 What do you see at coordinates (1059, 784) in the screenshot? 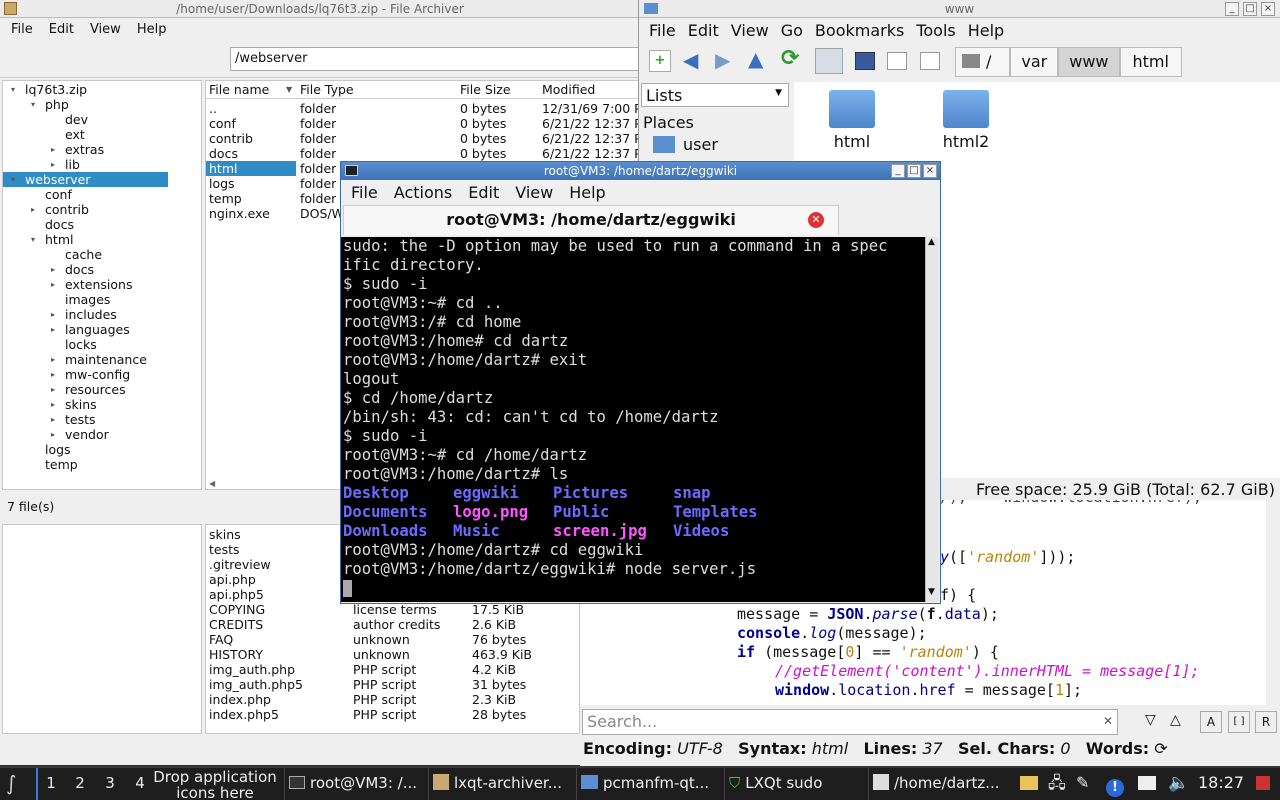
I see `network-icon: 🖧` at bounding box center [1059, 784].